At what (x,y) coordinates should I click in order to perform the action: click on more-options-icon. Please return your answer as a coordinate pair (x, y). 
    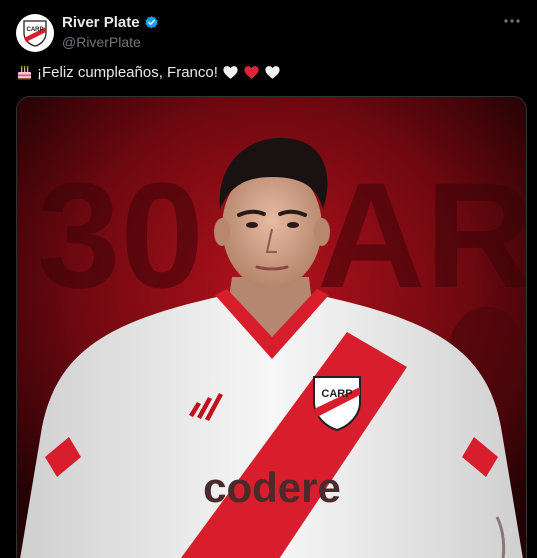
    Looking at the image, I should click on (512, 21).